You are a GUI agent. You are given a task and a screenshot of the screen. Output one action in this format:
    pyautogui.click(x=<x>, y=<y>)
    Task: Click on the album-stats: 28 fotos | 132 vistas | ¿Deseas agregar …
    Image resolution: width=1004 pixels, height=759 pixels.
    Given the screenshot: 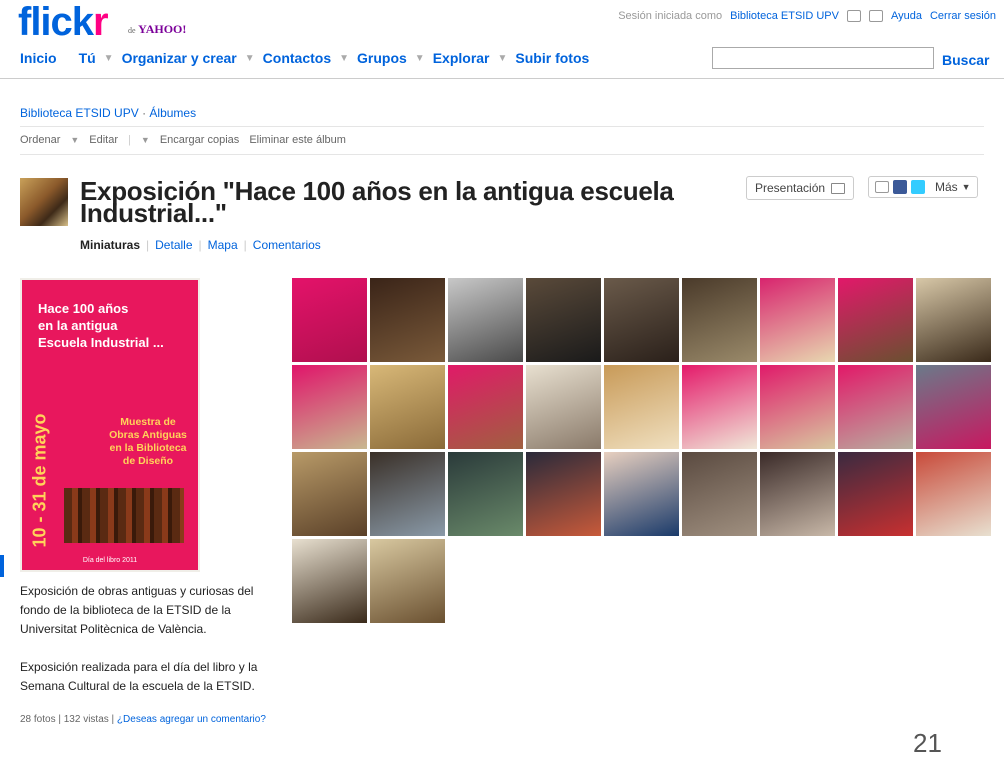 What is the action you would take?
    pyautogui.click(x=145, y=720)
    